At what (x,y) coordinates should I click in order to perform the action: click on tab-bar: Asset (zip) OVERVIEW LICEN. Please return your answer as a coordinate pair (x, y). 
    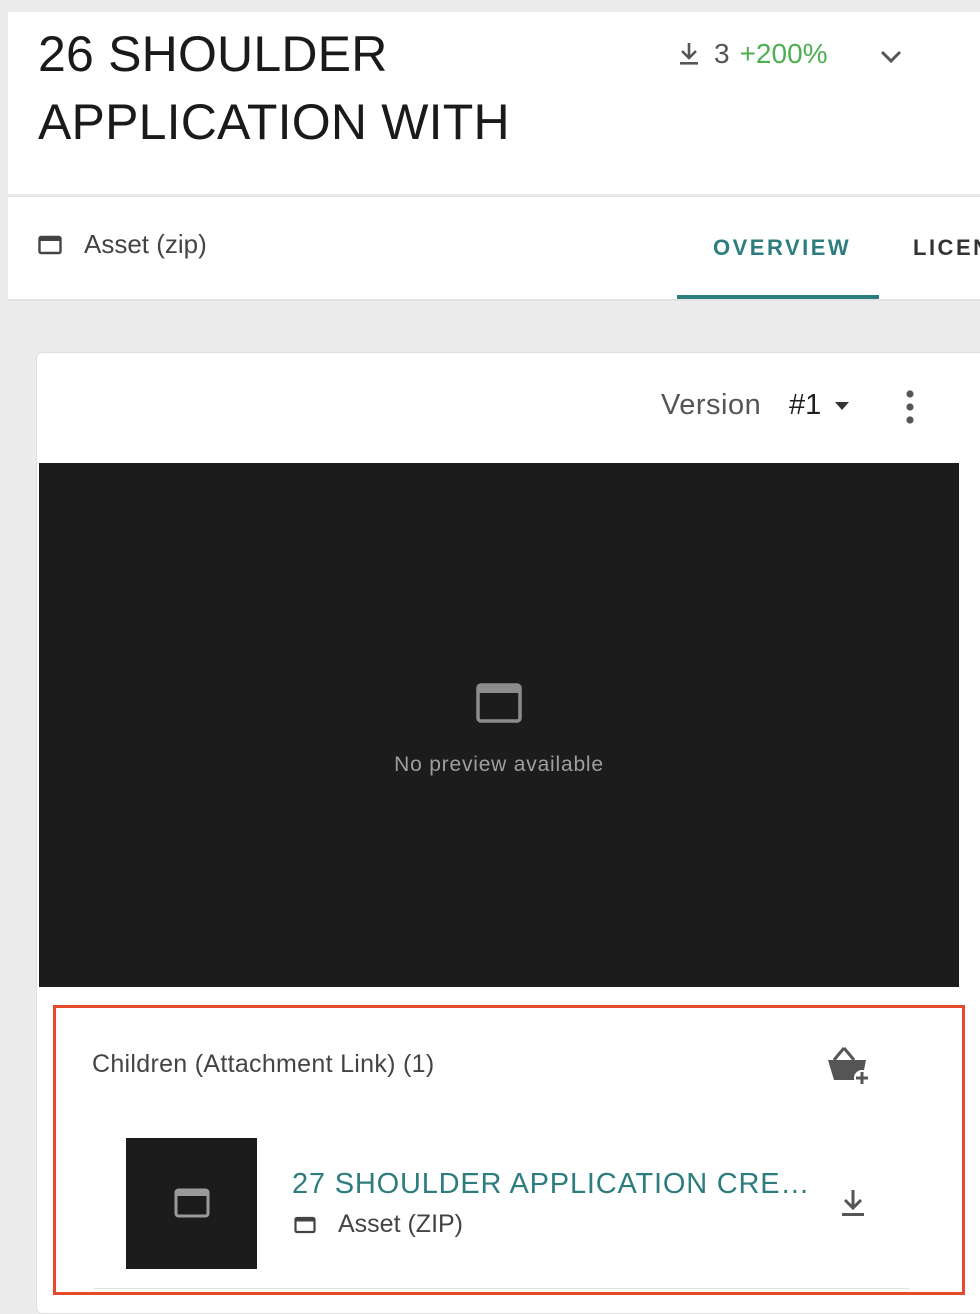
    Looking at the image, I should click on (494, 248).